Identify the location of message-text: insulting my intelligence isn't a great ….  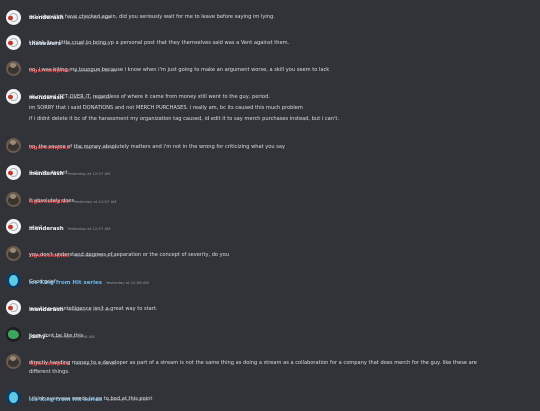
(93, 309).